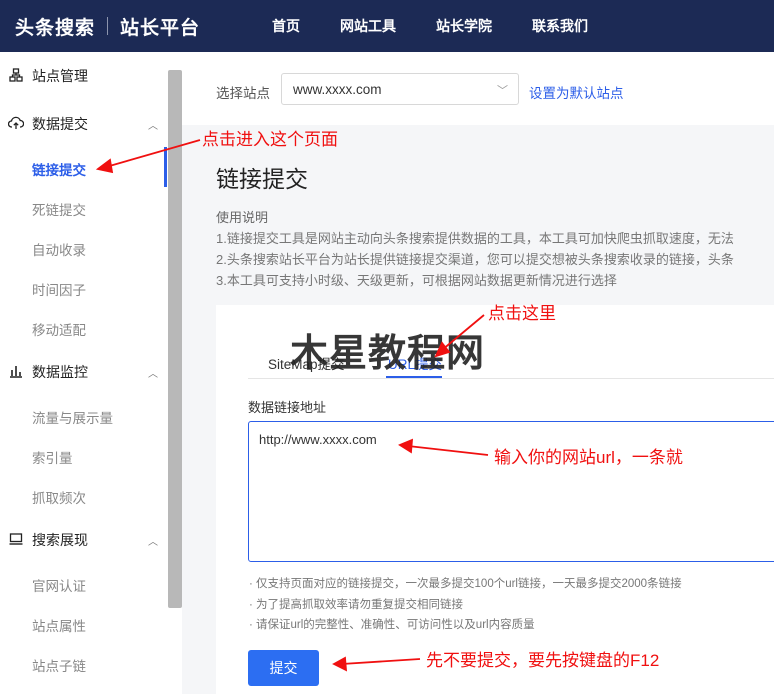 The height and width of the screenshot is (694, 774). I want to click on sidebar-item-index-count: 索引量, so click(52, 457).